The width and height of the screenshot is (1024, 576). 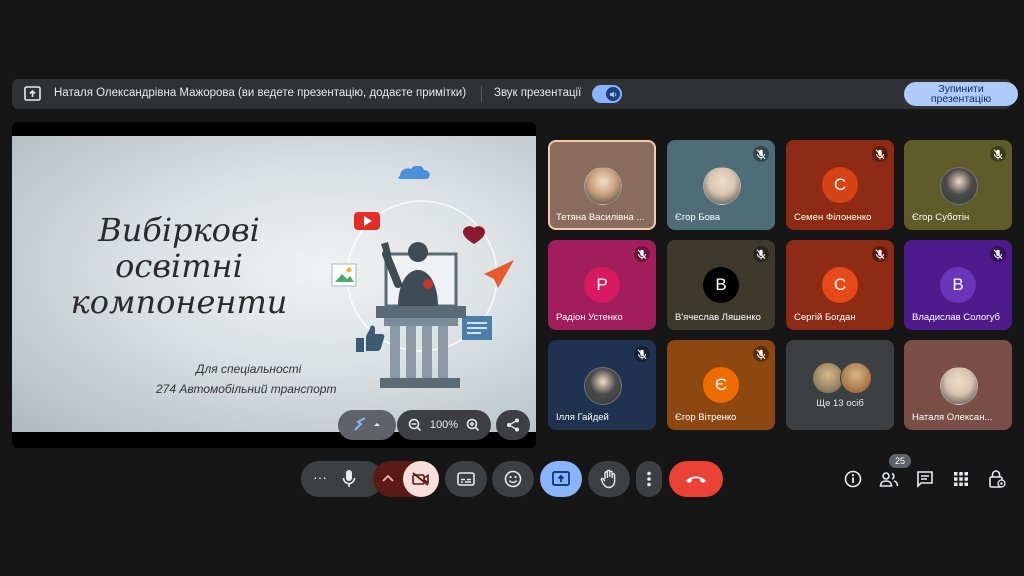 I want to click on participant-tile: С Сергій Богдан, so click(x=840, y=285).